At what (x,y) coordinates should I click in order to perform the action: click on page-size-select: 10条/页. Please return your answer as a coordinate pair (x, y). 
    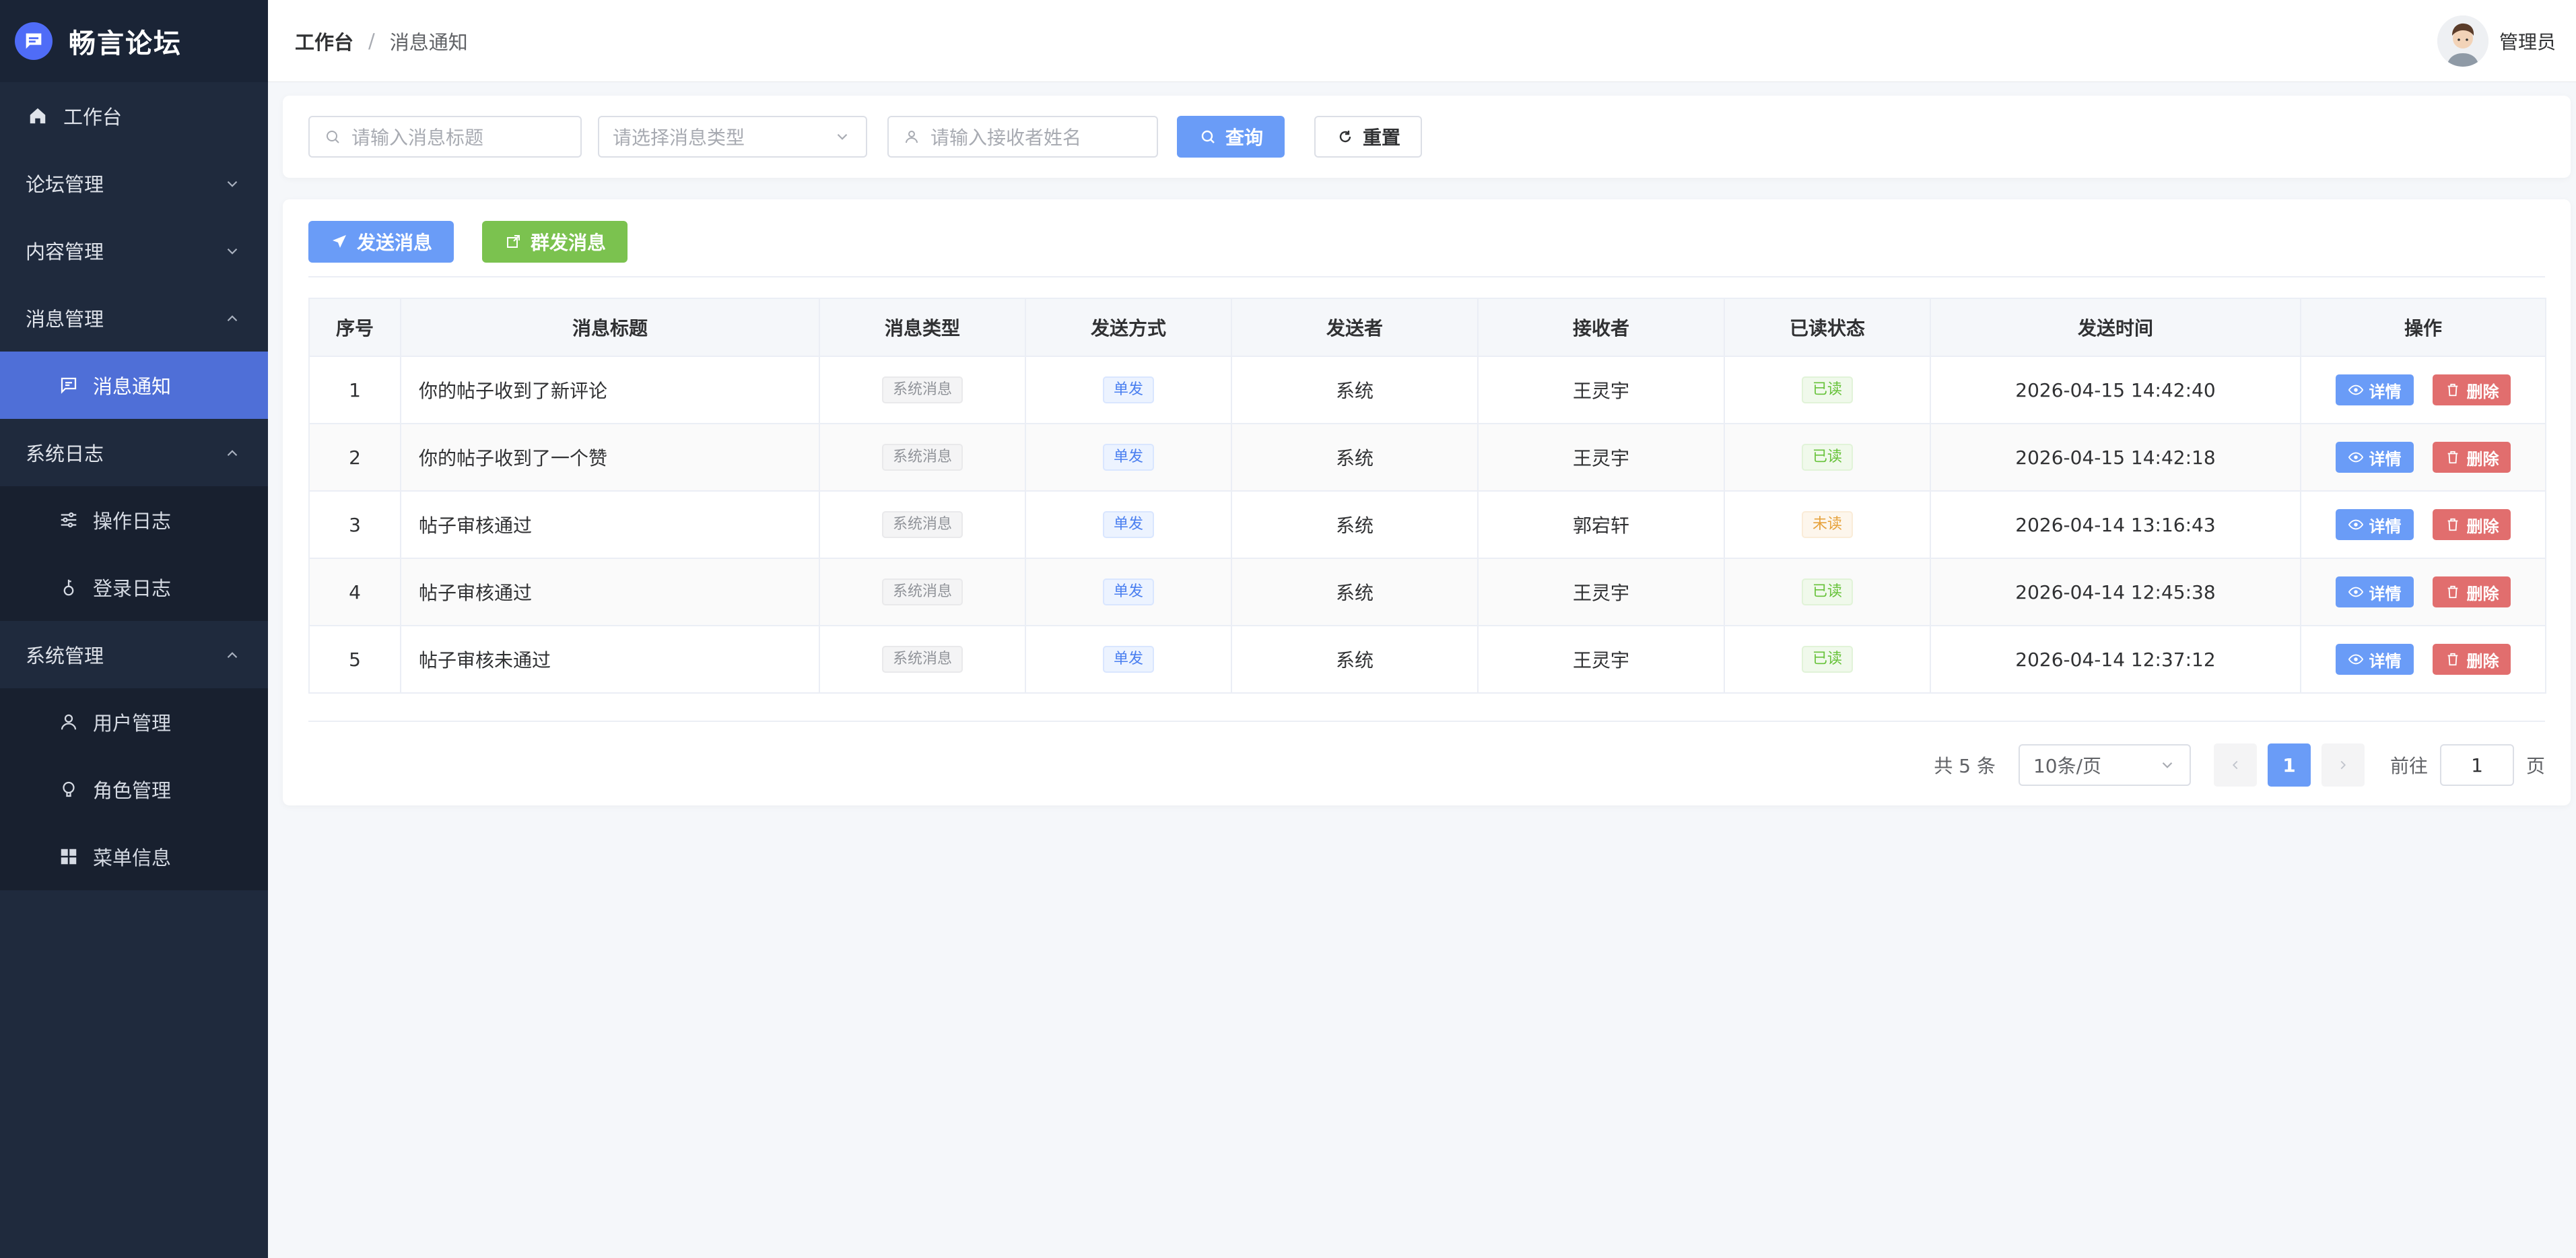
    Looking at the image, I should click on (2104, 765).